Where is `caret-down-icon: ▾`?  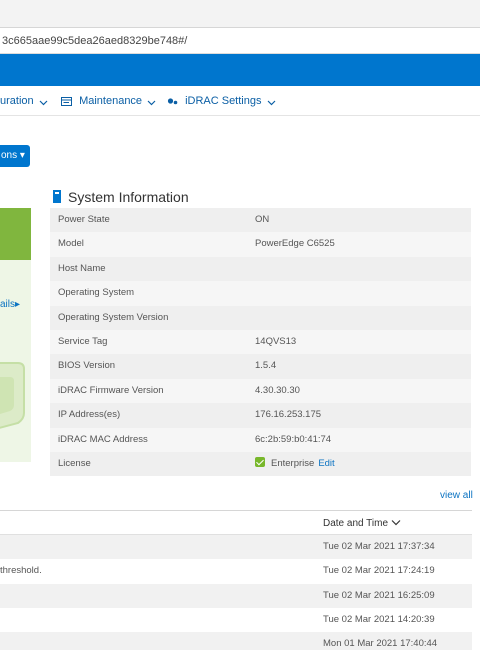
caret-down-icon: ▾ is located at coordinates (22, 155).